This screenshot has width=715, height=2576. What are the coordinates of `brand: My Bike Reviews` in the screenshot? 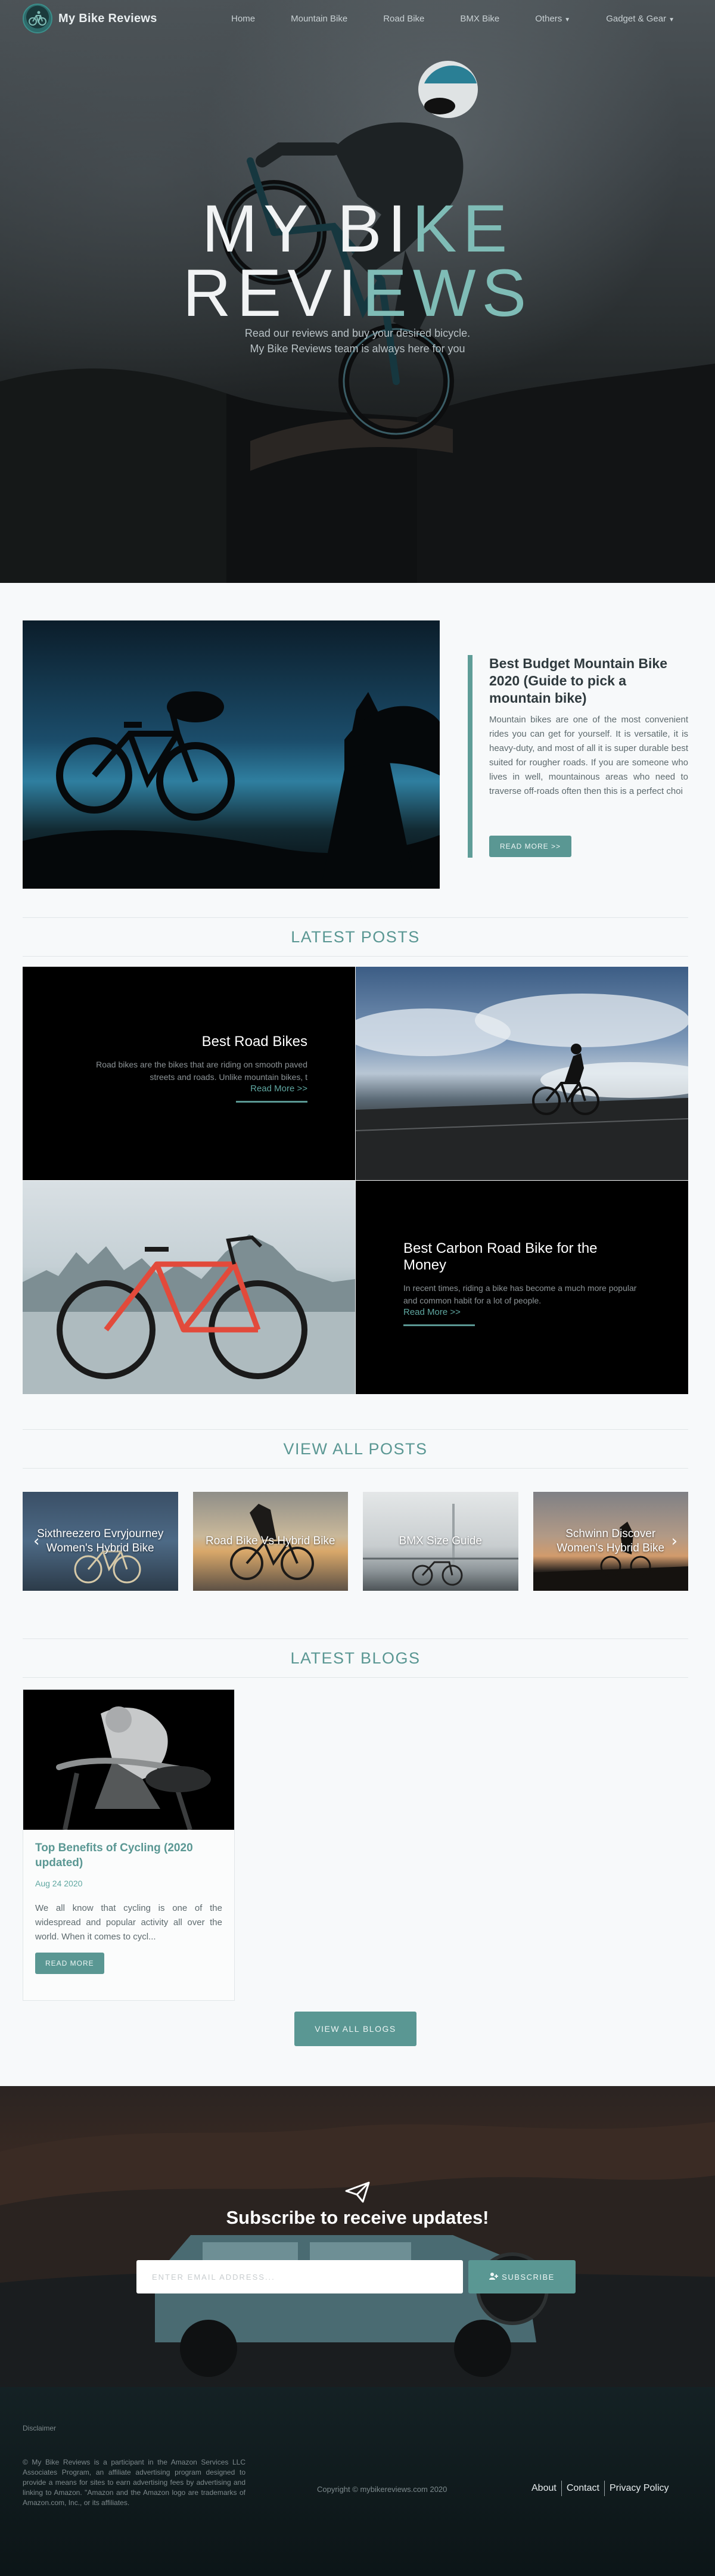 It's located at (90, 19).